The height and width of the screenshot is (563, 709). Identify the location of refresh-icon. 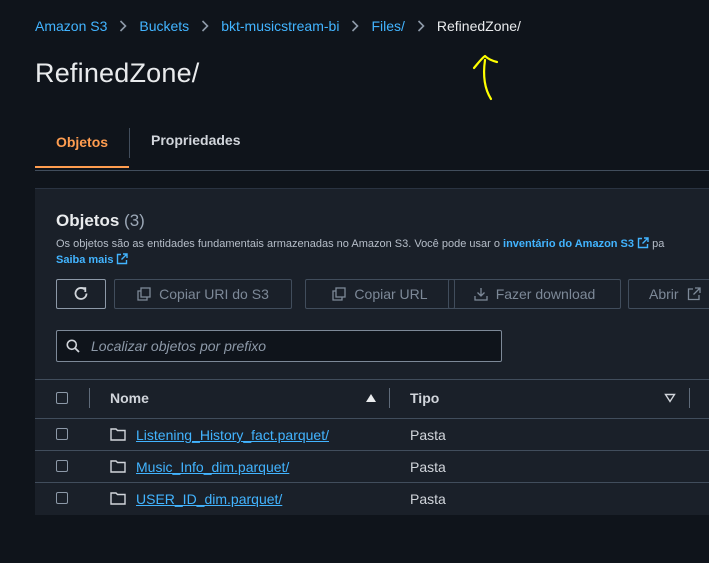
(81, 293).